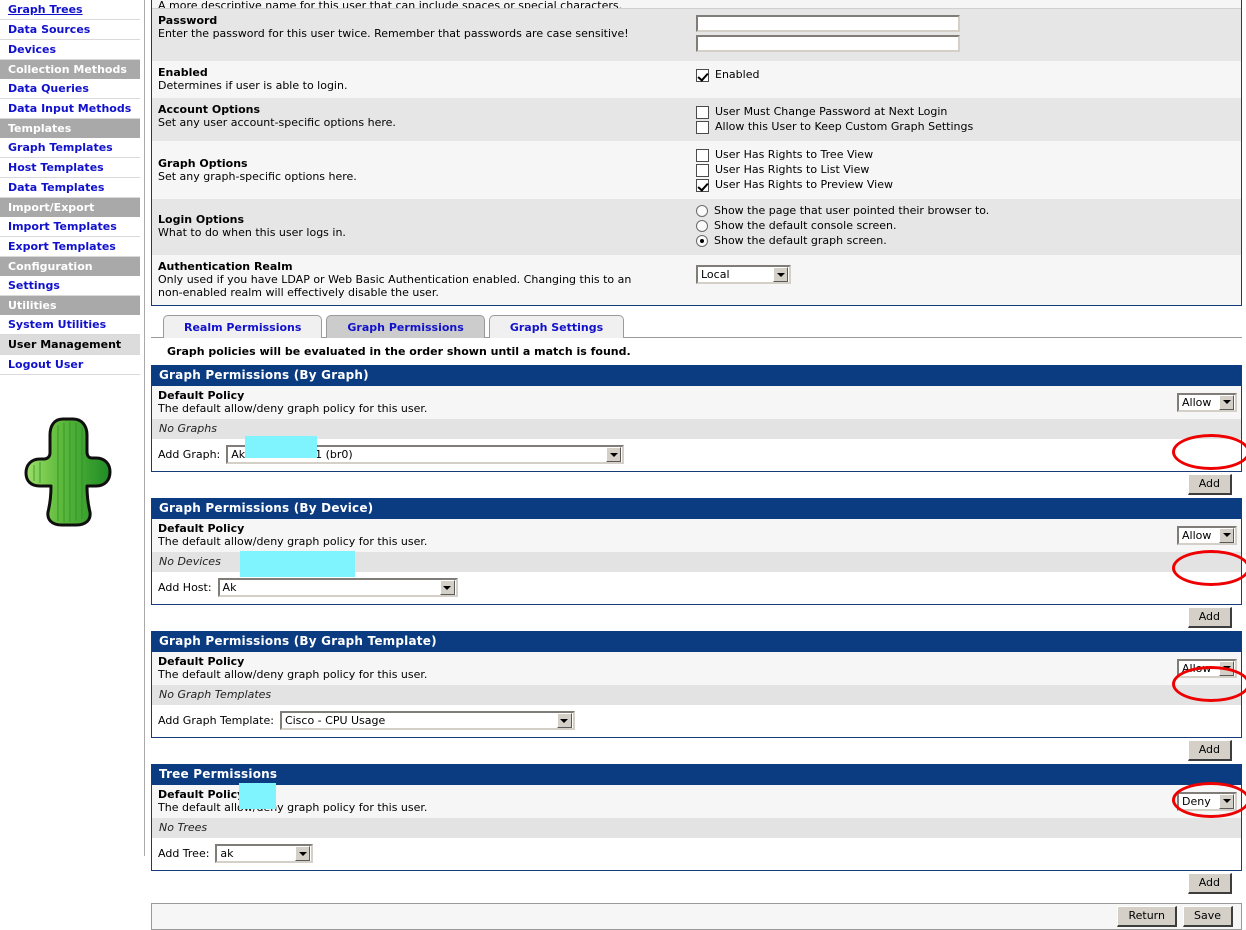  Describe the element at coordinates (70, 89) in the screenshot. I see `sidebar-item-data-queries: Data Queries` at that location.